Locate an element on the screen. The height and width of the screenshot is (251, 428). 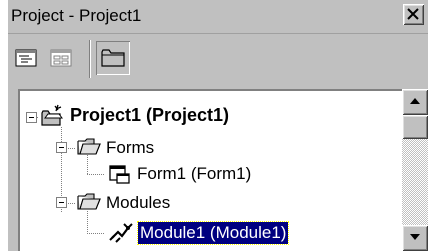
module-icon is located at coordinates (121, 233).